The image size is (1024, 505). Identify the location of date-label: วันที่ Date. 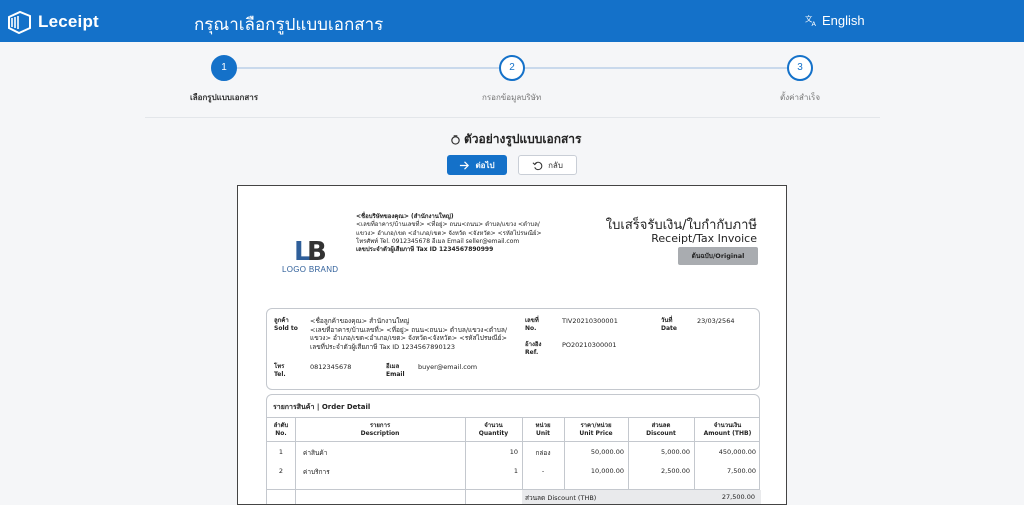
(669, 324).